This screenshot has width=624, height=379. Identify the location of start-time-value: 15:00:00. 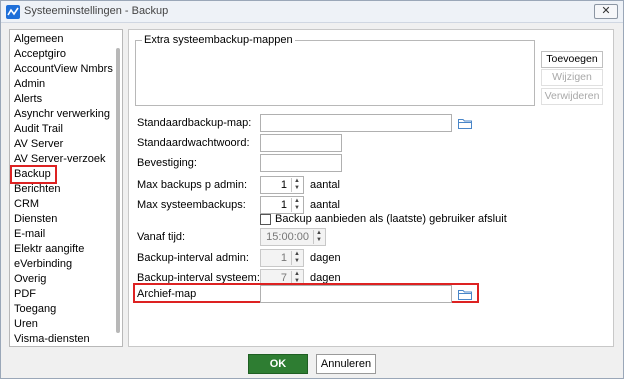
(287, 237).